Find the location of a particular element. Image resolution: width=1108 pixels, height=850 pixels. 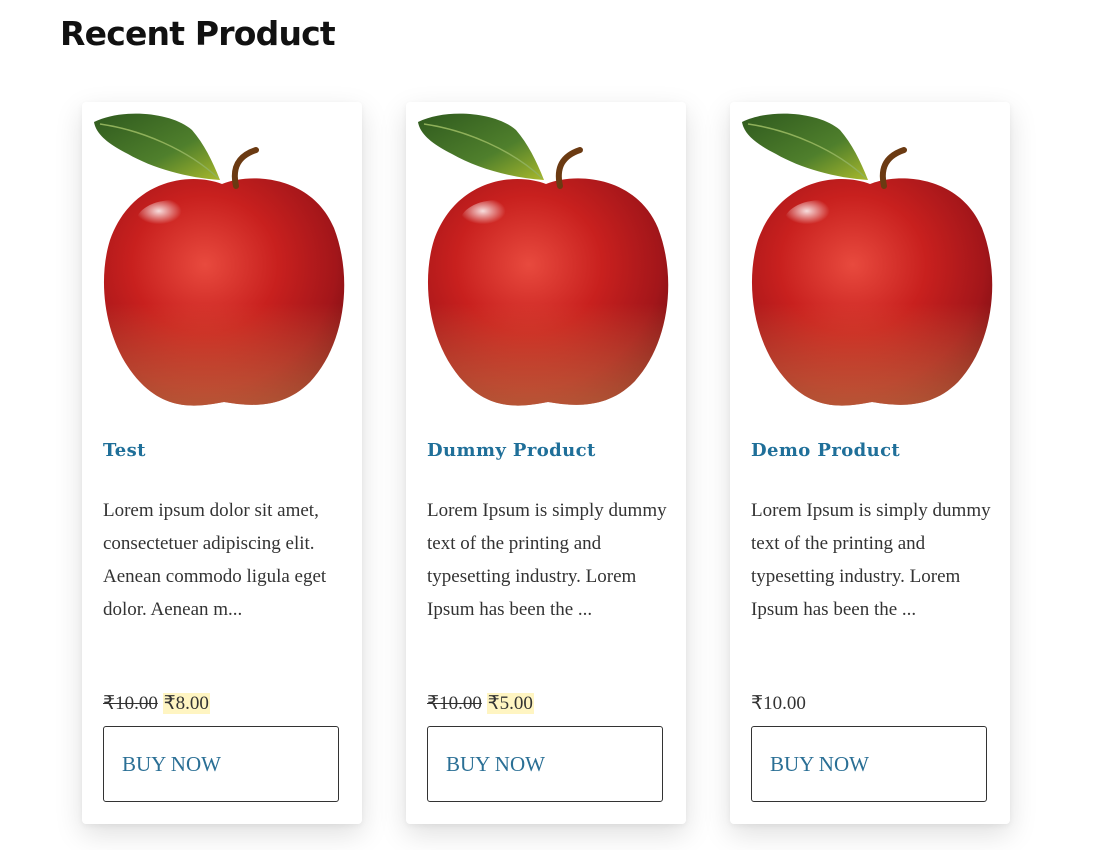

sale-price: ₹5.00 is located at coordinates (510, 703).